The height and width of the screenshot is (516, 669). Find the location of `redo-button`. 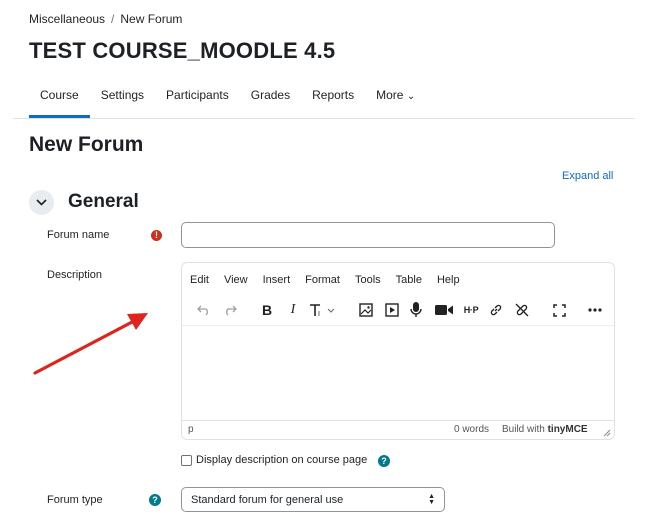

redo-button is located at coordinates (230, 310).